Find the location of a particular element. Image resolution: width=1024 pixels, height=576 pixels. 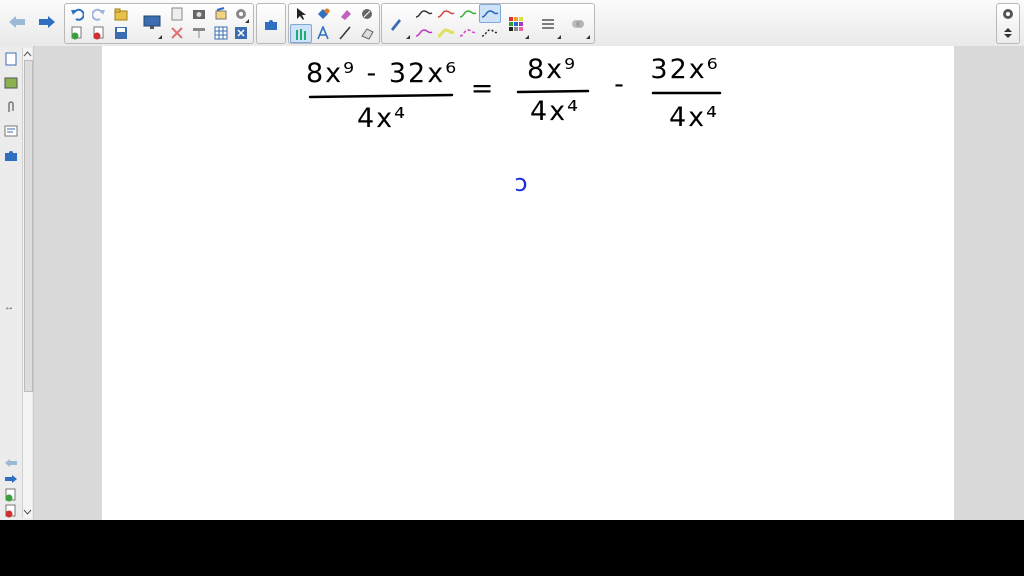

monitor-icon is located at coordinates (152, 22).